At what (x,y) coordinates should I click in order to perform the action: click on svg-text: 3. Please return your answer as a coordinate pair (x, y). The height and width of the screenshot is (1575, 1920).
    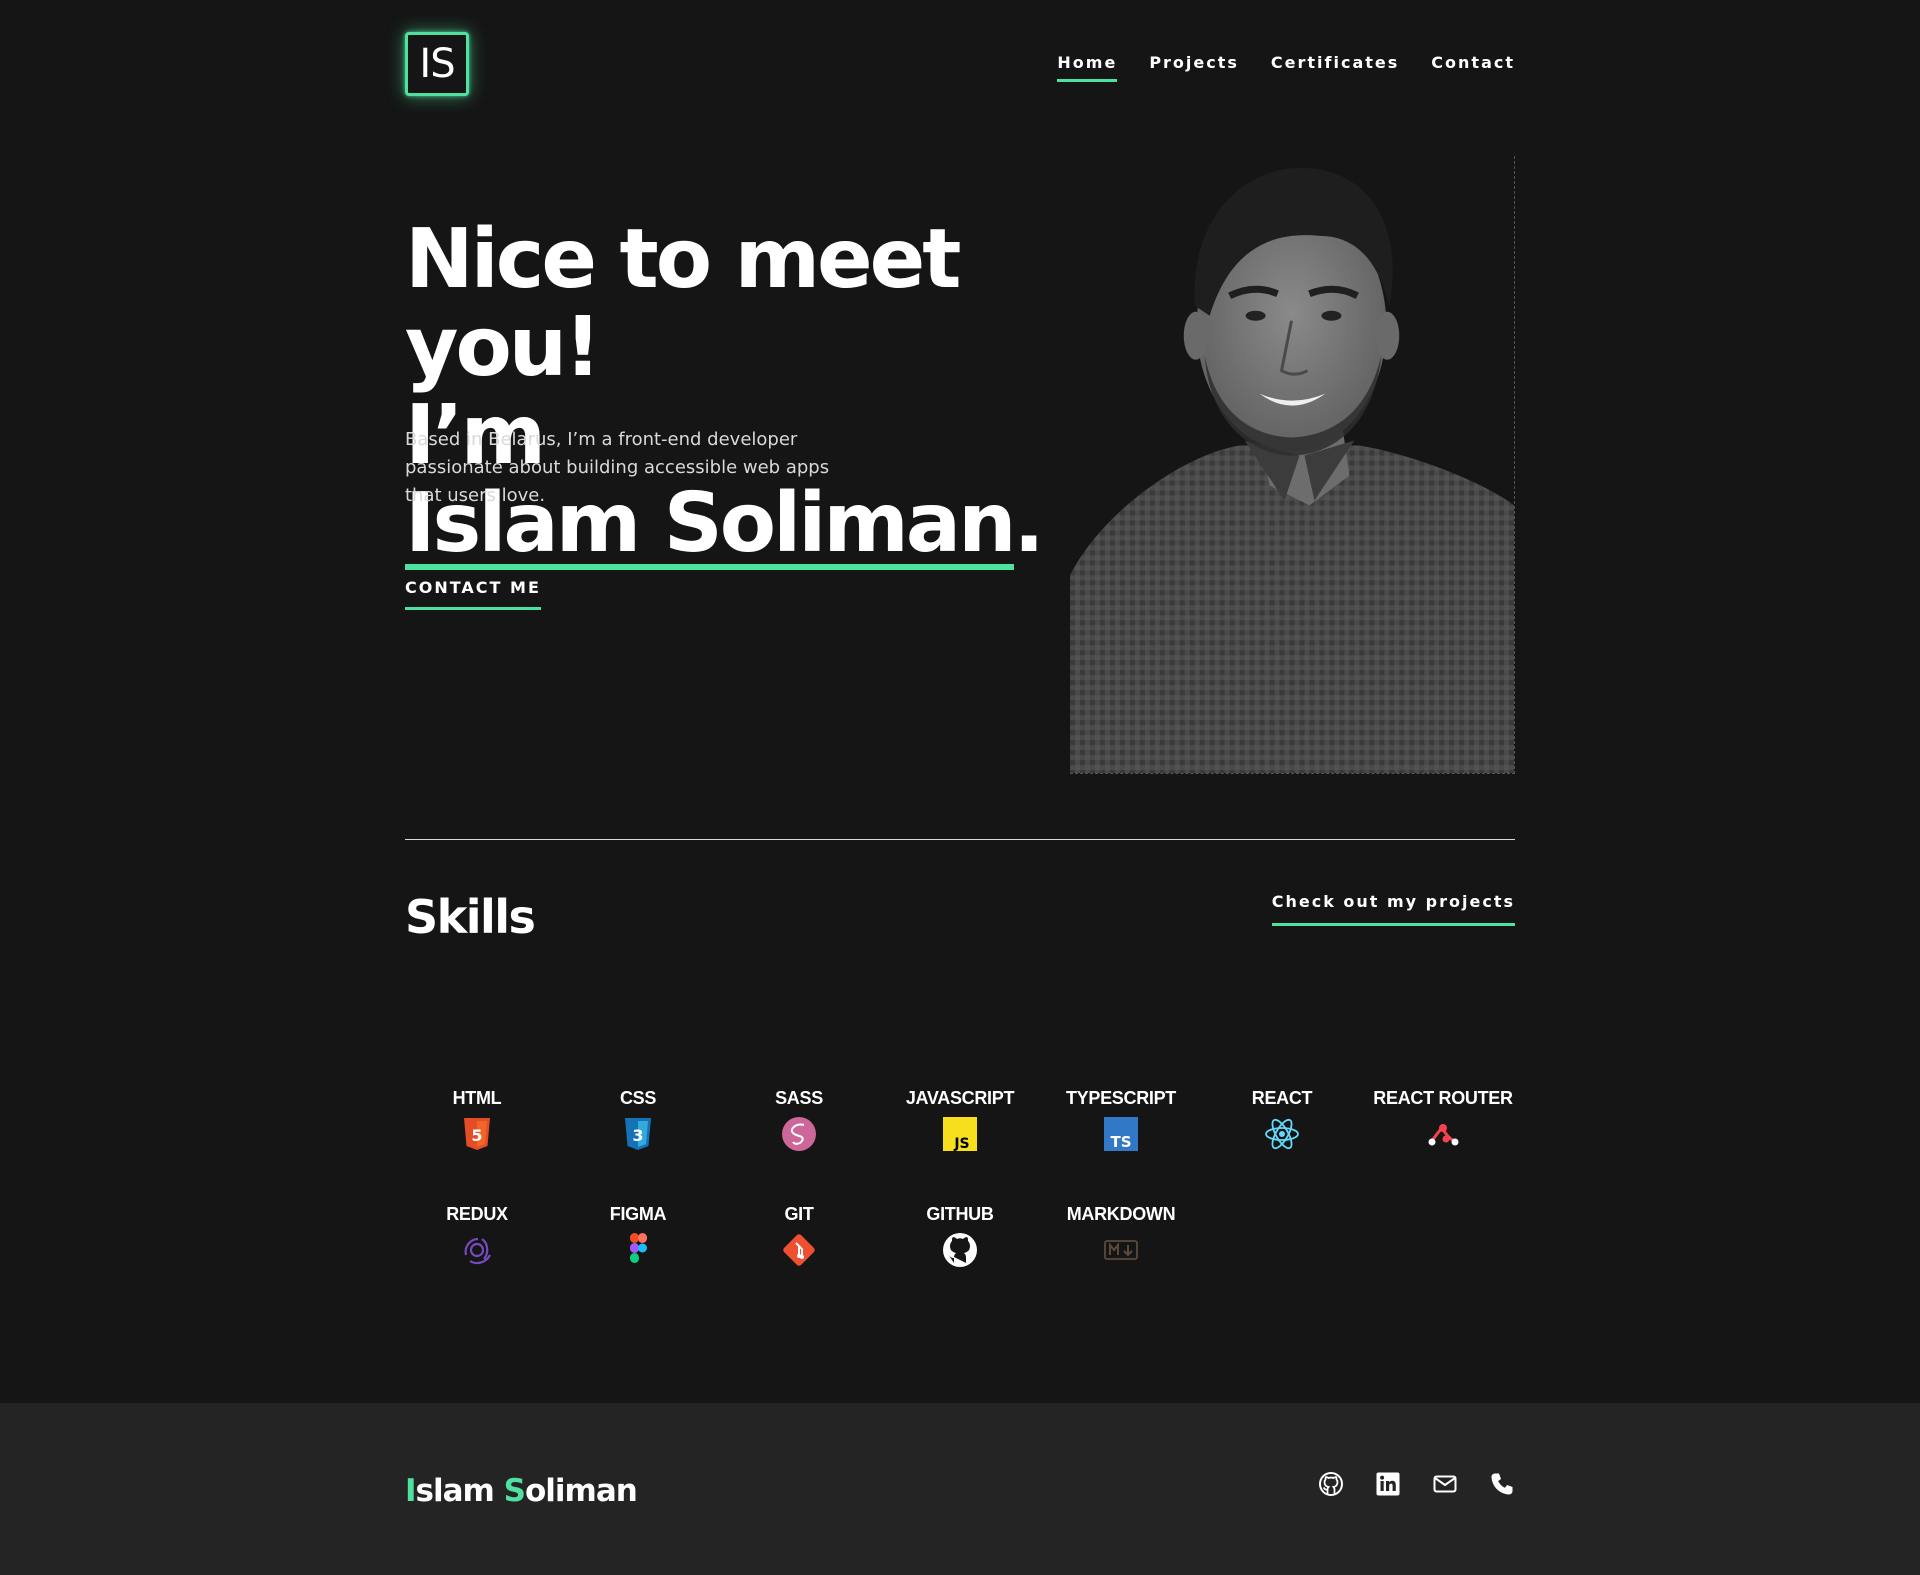
    Looking at the image, I should click on (637, 1135).